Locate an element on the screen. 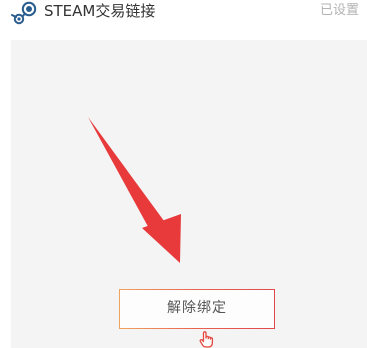 This screenshot has height=348, width=367. steam-icon is located at coordinates (24, 13).